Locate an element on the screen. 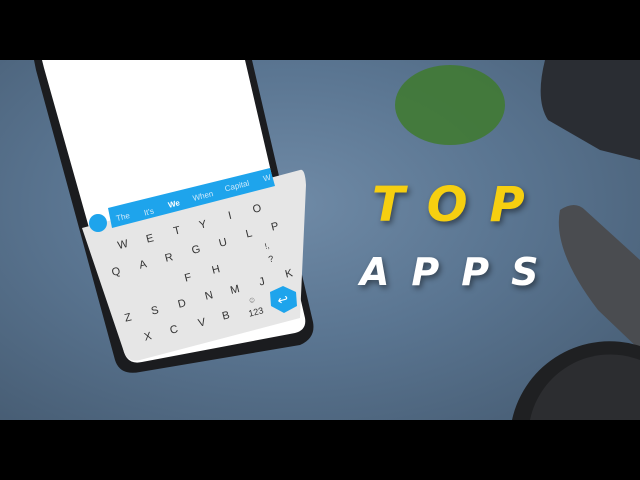  headline-apps: APPS is located at coordinates (460, 272).